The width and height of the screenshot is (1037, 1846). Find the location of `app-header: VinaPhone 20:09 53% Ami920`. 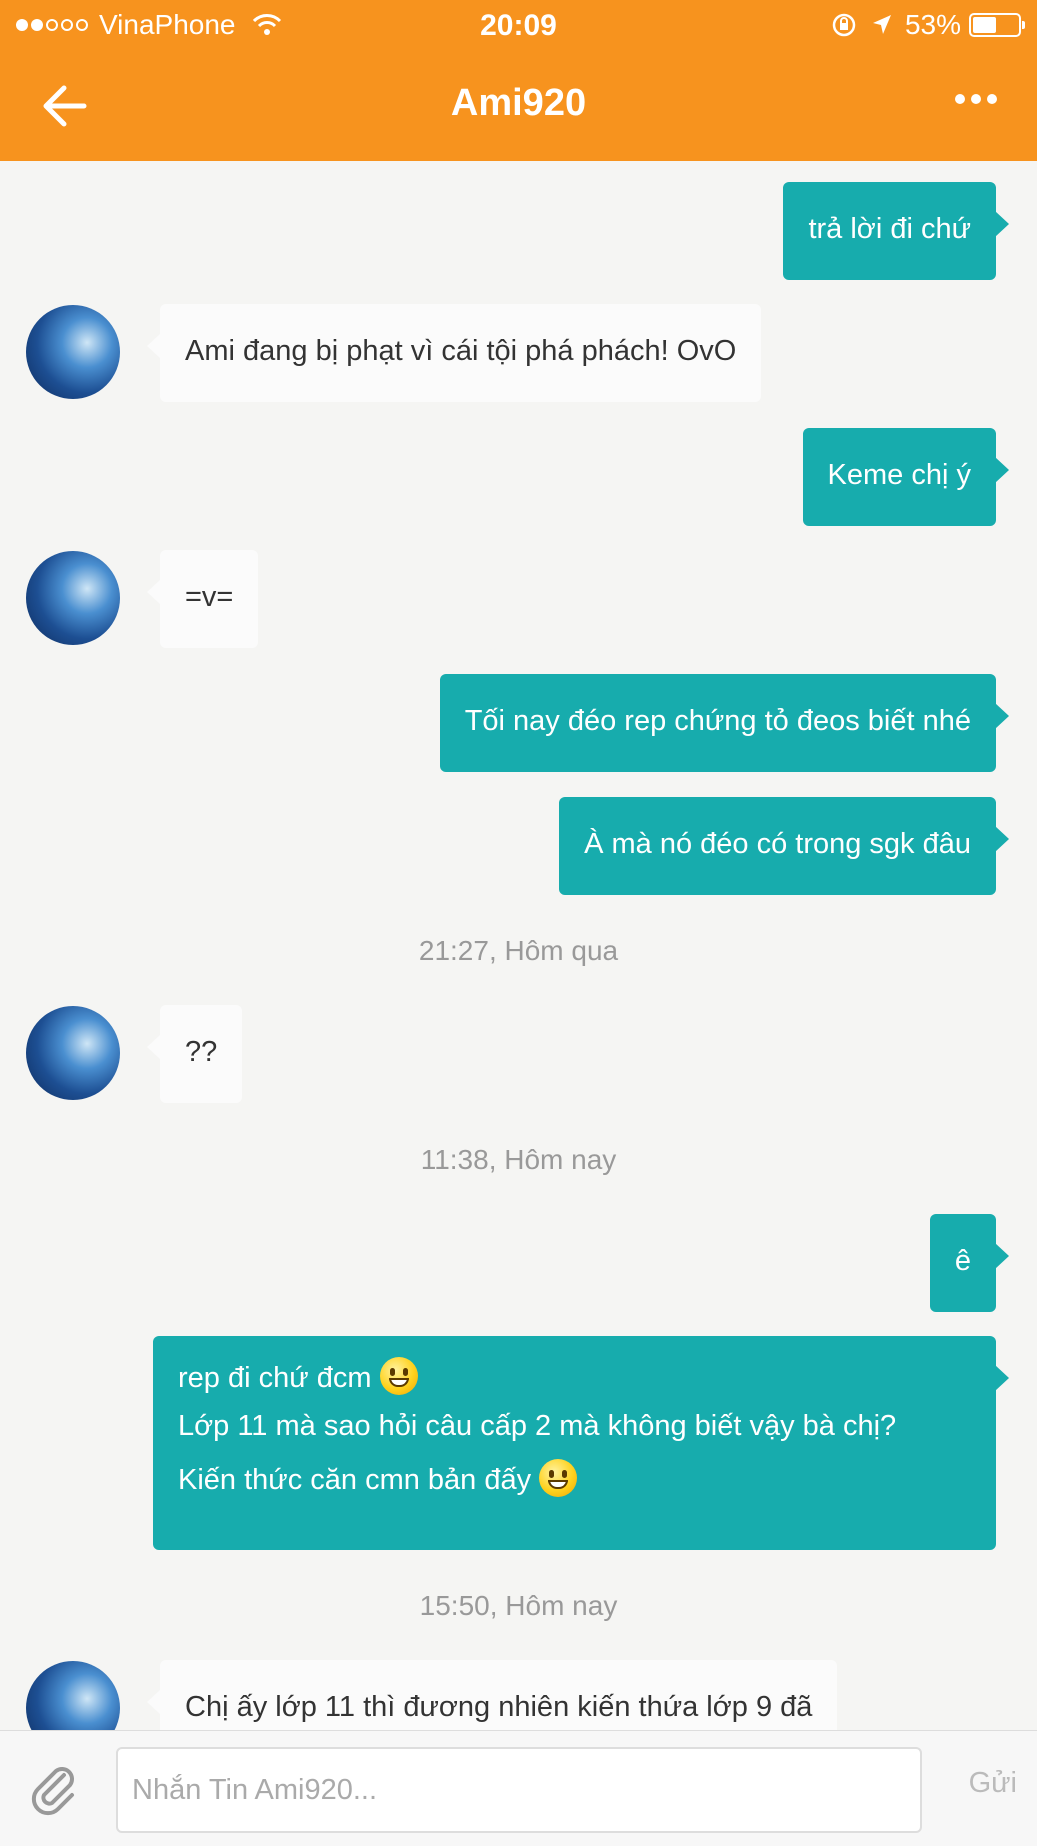

app-header: VinaPhone 20:09 53% Ami920 is located at coordinates (518, 80).